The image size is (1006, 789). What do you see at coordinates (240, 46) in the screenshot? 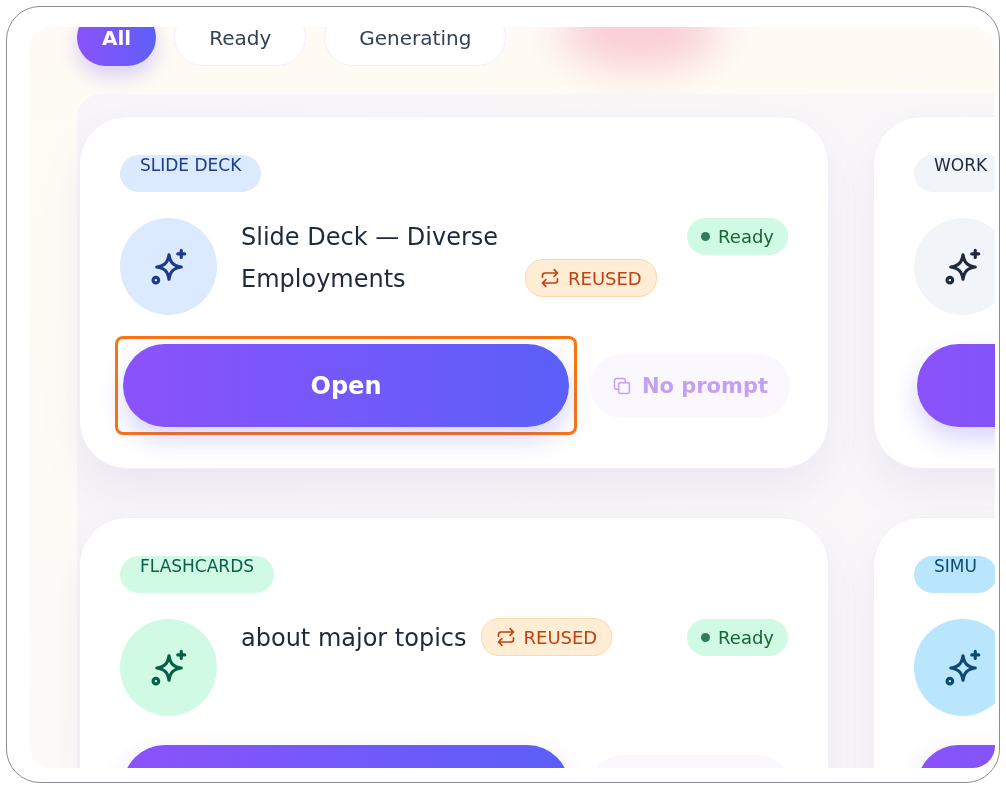
I see `filter-chip: Ready` at bounding box center [240, 46].